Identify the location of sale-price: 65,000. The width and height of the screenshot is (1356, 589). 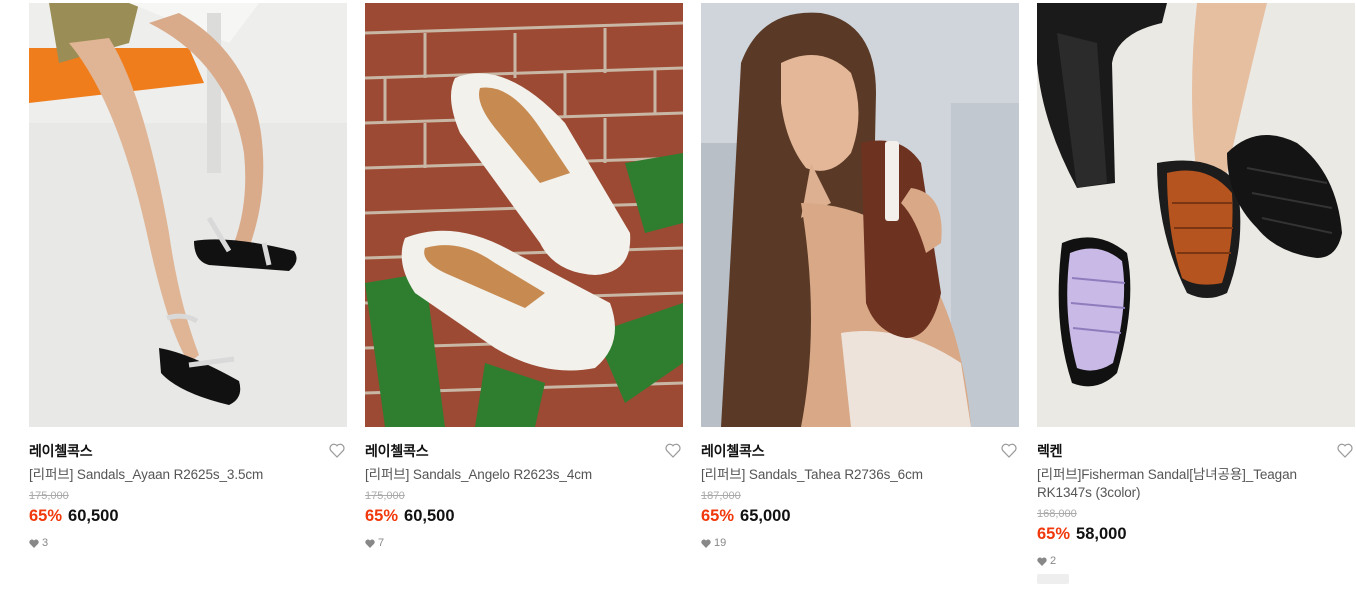
(765, 516).